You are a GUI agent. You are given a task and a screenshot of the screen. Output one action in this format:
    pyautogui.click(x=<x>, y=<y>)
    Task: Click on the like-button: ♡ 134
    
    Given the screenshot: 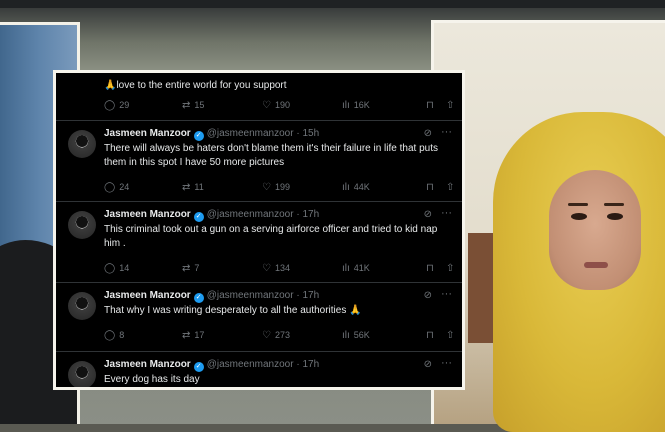 What is the action you would take?
    pyautogui.click(x=276, y=268)
    